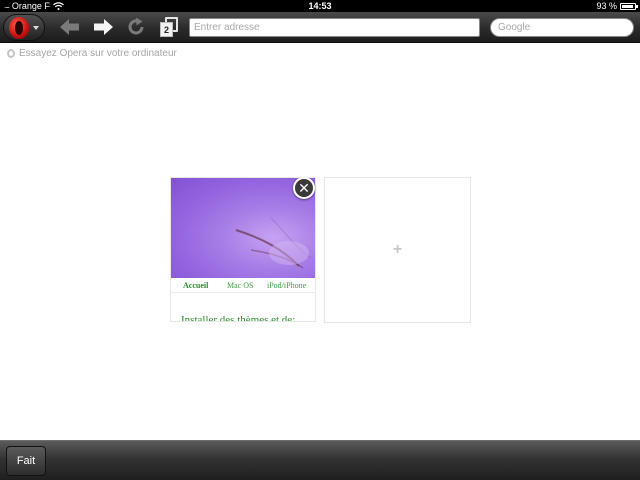 The image size is (640, 480). What do you see at coordinates (11, 53) in the screenshot?
I see `opera-small-icon` at bounding box center [11, 53].